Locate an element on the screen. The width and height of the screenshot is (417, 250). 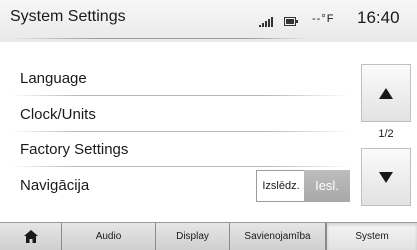
signal-icon is located at coordinates (266, 22).